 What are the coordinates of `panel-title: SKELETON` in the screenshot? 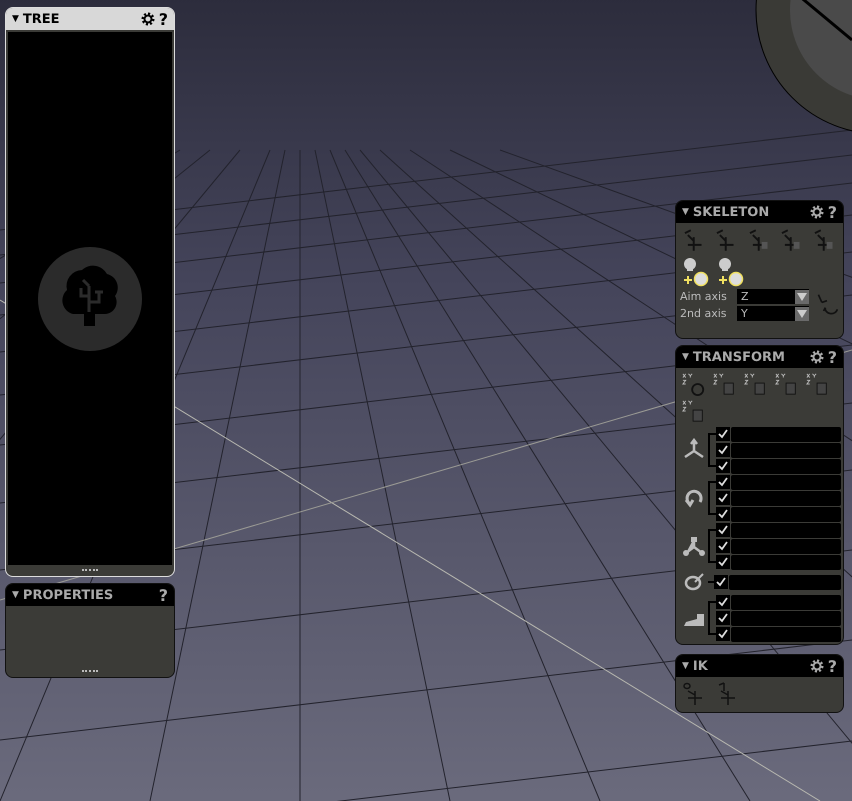 It's located at (731, 212).